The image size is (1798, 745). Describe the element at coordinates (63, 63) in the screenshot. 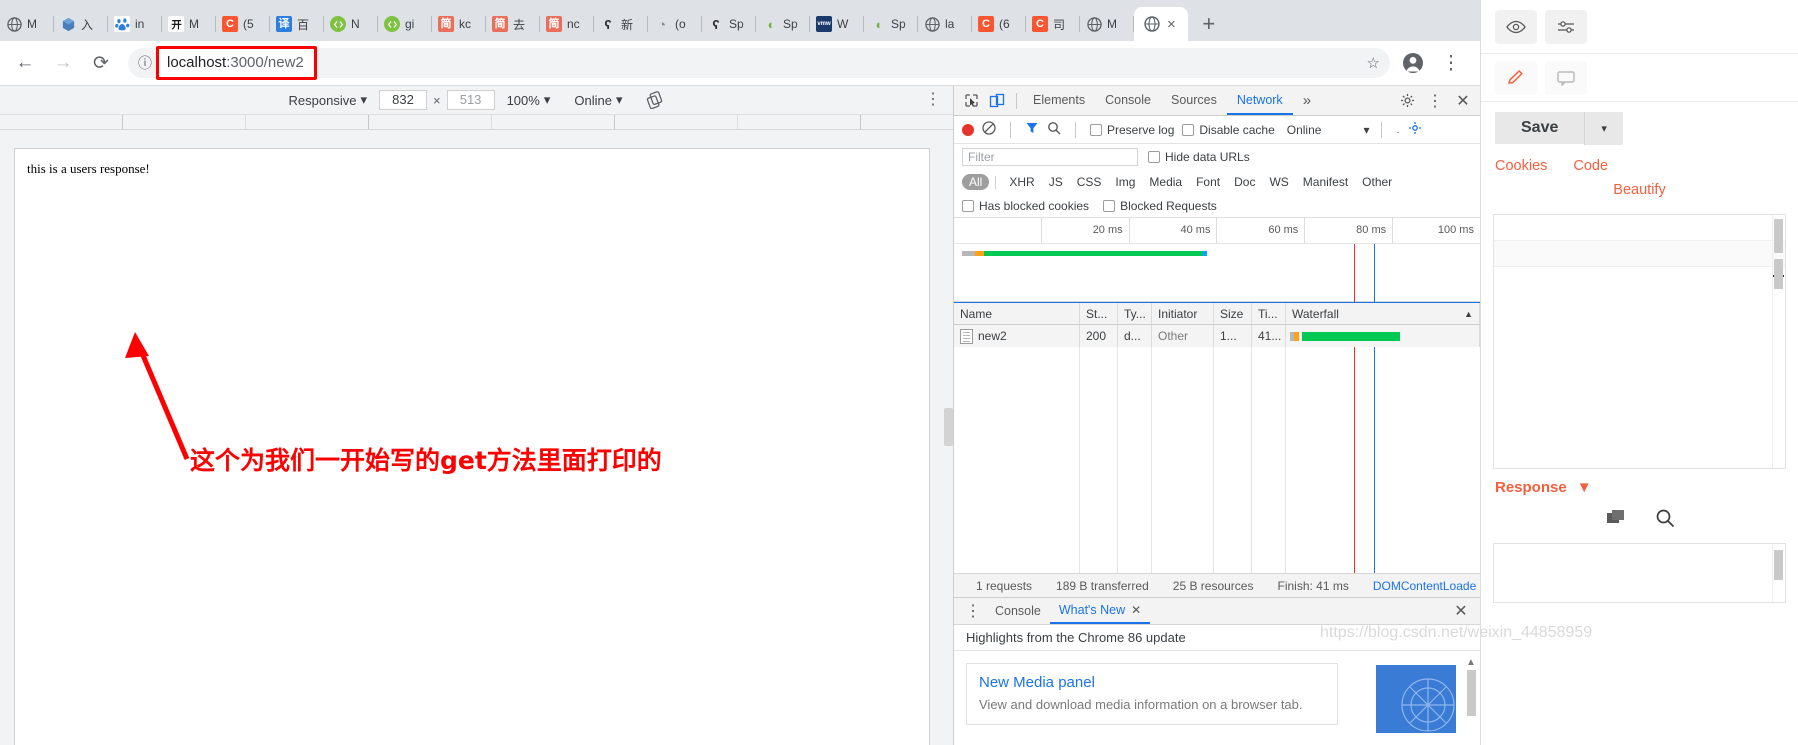

I see `forward-button: →` at that location.